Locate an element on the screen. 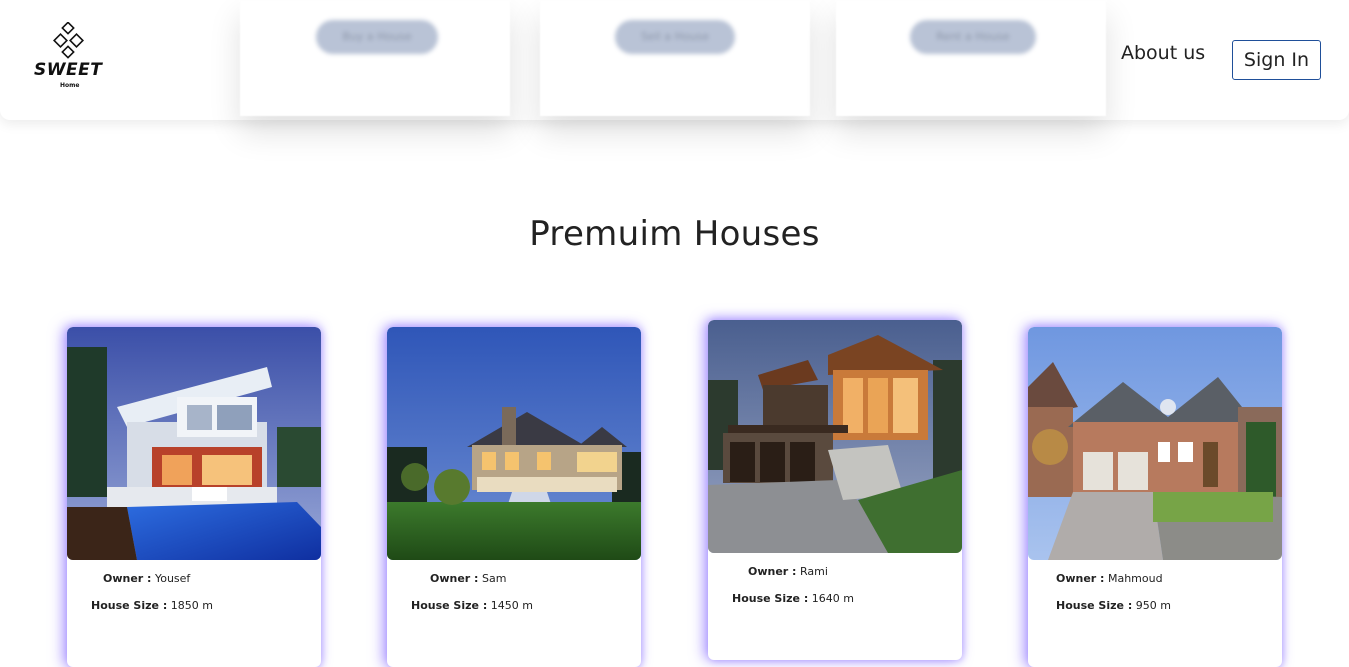 Image resolution: width=1349 pixels, height=667 pixels. owner-row: Owner : Sam is located at coordinates (468, 578).